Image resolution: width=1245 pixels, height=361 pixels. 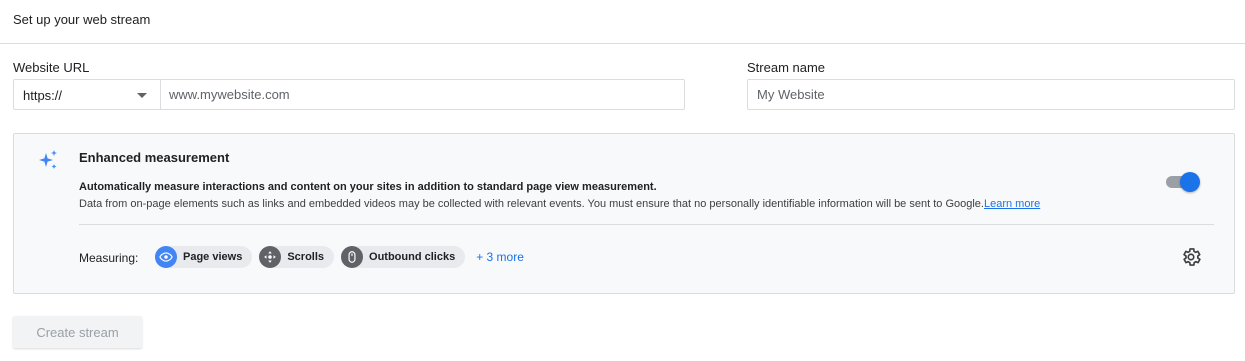 I want to click on chevron-down-icon, so click(x=142, y=95).